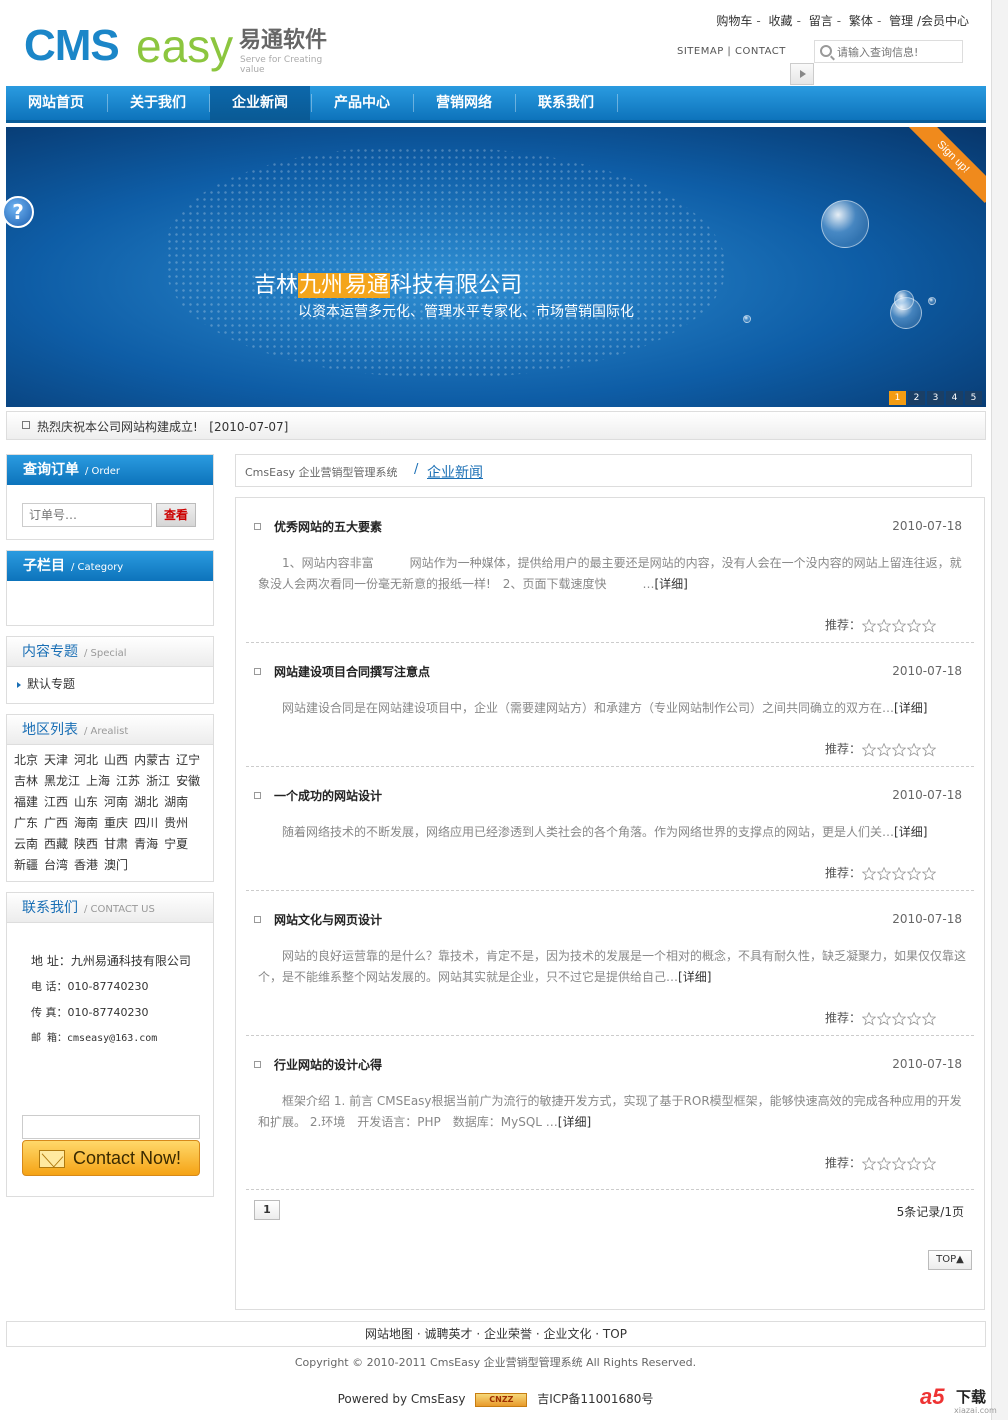 Image resolution: width=1008 pixels, height=1420 pixels. I want to click on search-submit-button, so click(802, 74).